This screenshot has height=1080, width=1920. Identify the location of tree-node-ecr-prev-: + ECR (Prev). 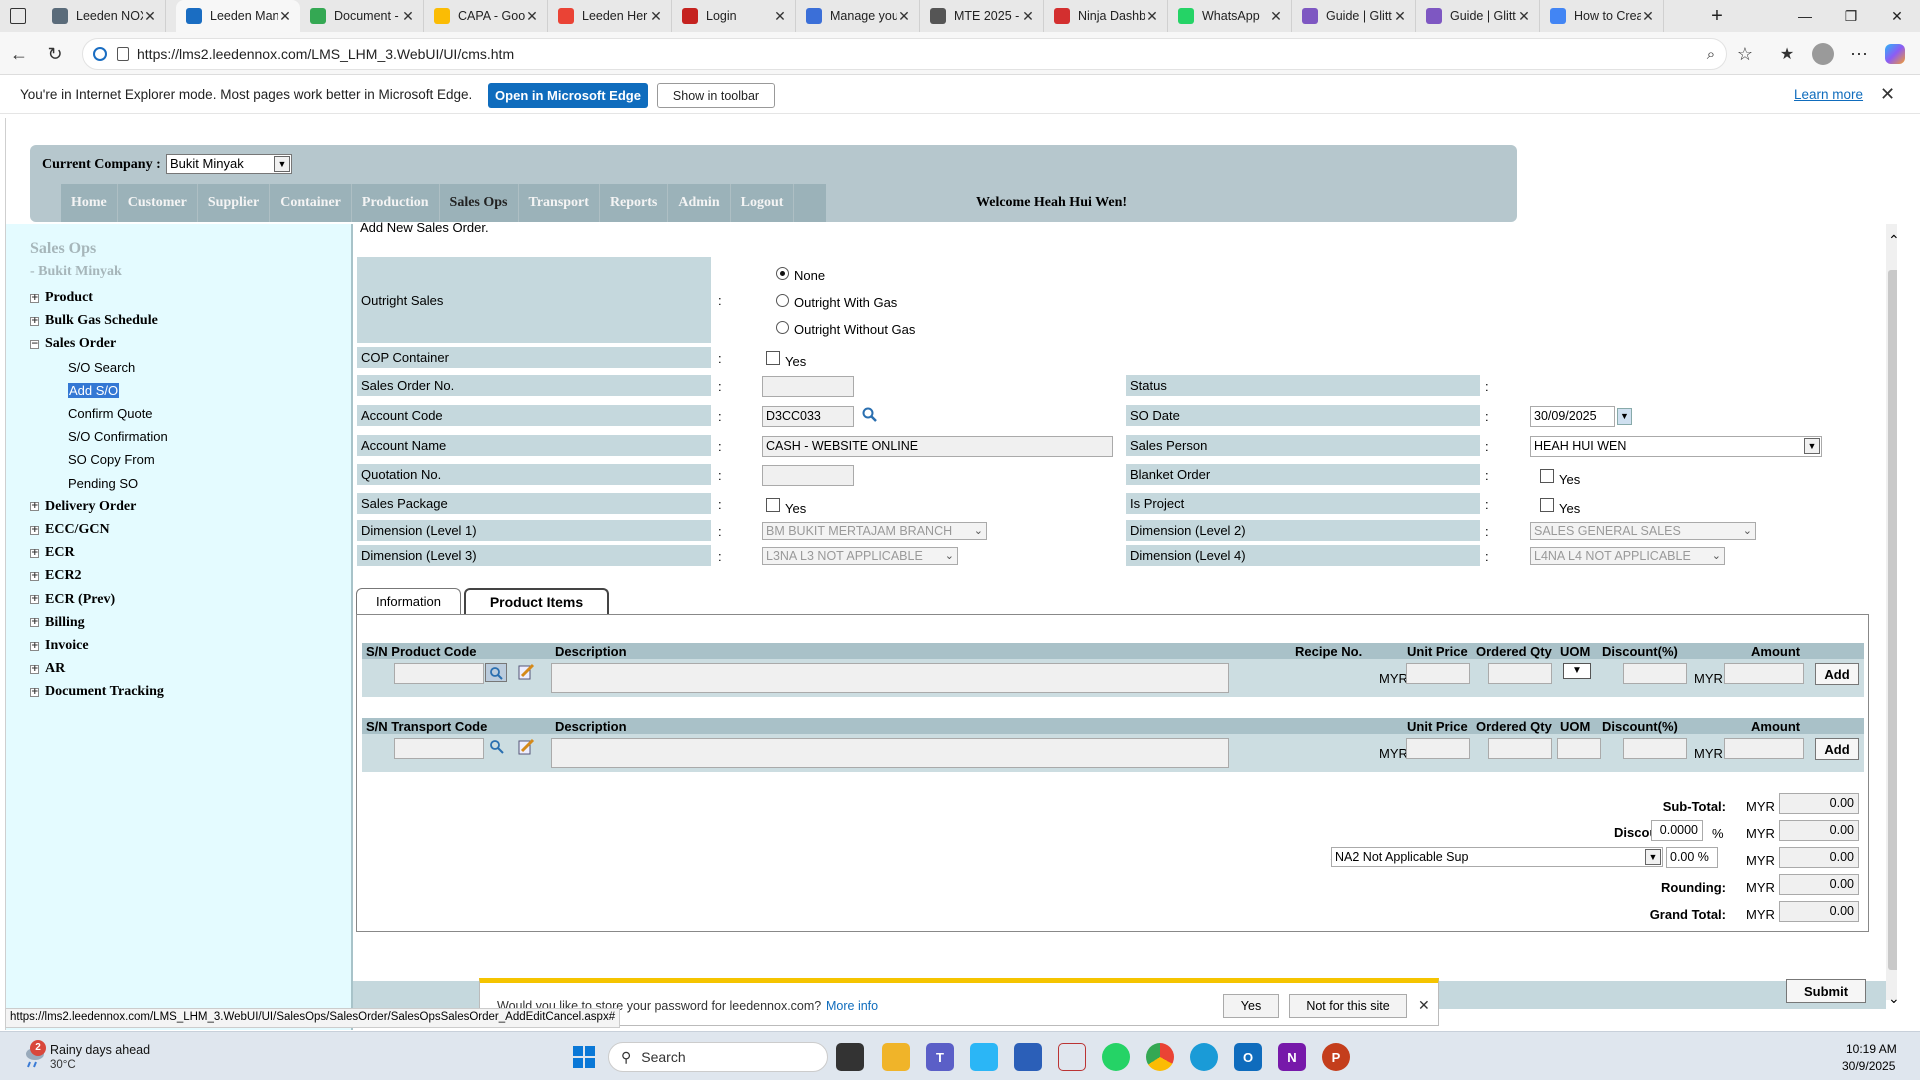
(72, 600).